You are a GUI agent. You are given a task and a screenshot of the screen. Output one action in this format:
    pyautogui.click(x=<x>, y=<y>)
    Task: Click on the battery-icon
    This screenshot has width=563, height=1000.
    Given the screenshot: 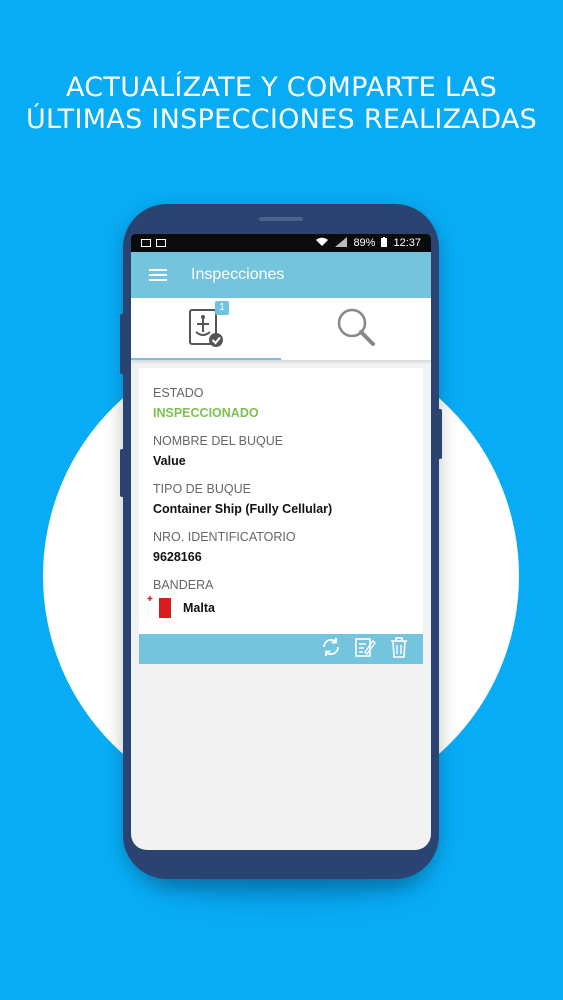 What is the action you would take?
    pyautogui.click(x=384, y=243)
    